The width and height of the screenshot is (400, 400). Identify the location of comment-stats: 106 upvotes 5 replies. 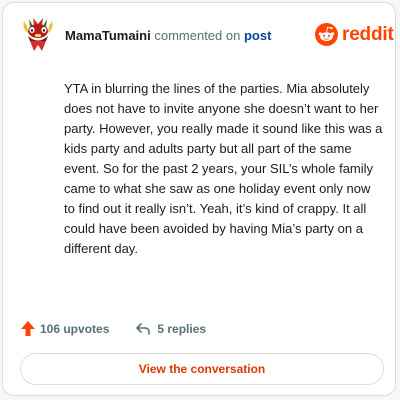
(113, 328).